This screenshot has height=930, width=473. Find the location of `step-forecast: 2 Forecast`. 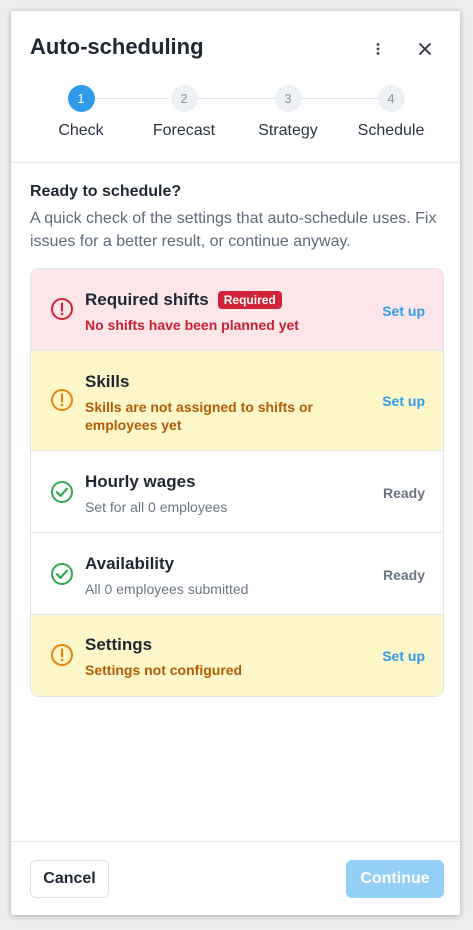

step-forecast: 2 Forecast is located at coordinates (184, 112).